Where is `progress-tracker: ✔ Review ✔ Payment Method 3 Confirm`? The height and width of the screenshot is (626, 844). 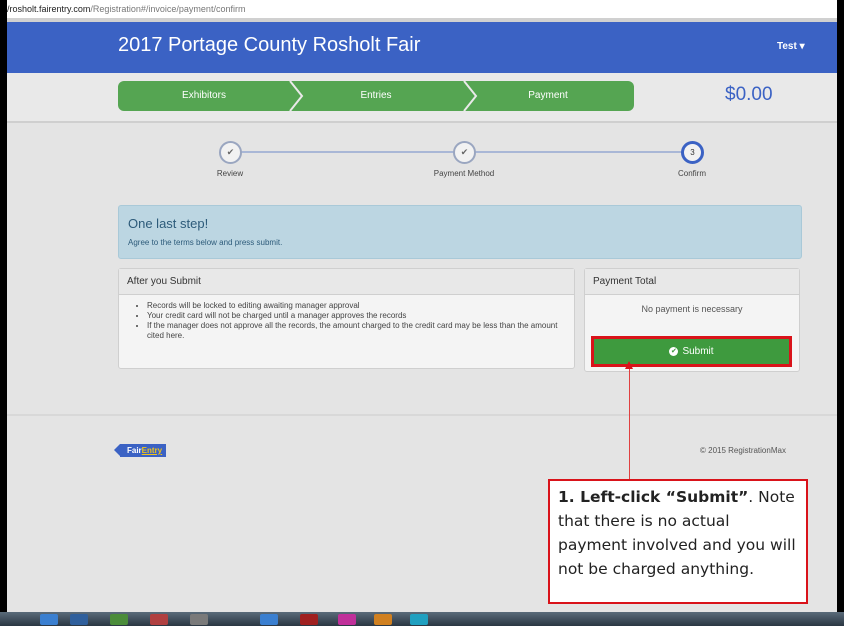 progress-tracker: ✔ Review ✔ Payment Method 3 Confirm is located at coordinates (422, 151).